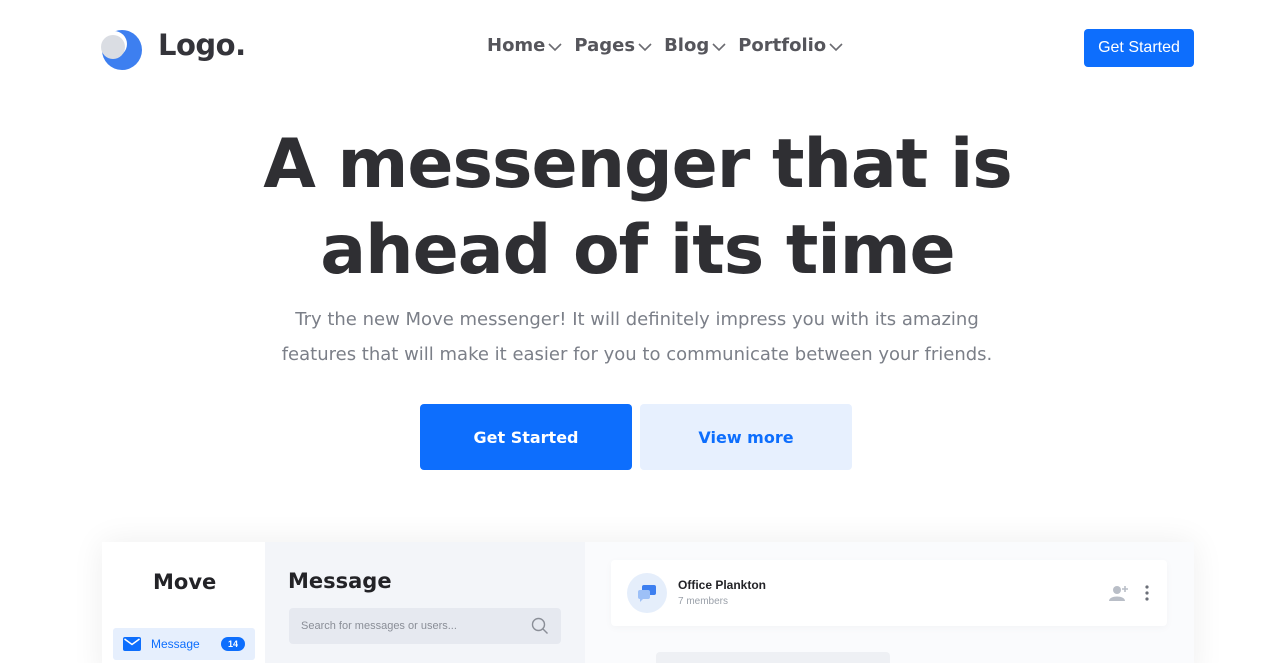 The width and height of the screenshot is (1275, 663). Describe the element at coordinates (202, 45) in the screenshot. I see `logo-text: Logo.` at that location.